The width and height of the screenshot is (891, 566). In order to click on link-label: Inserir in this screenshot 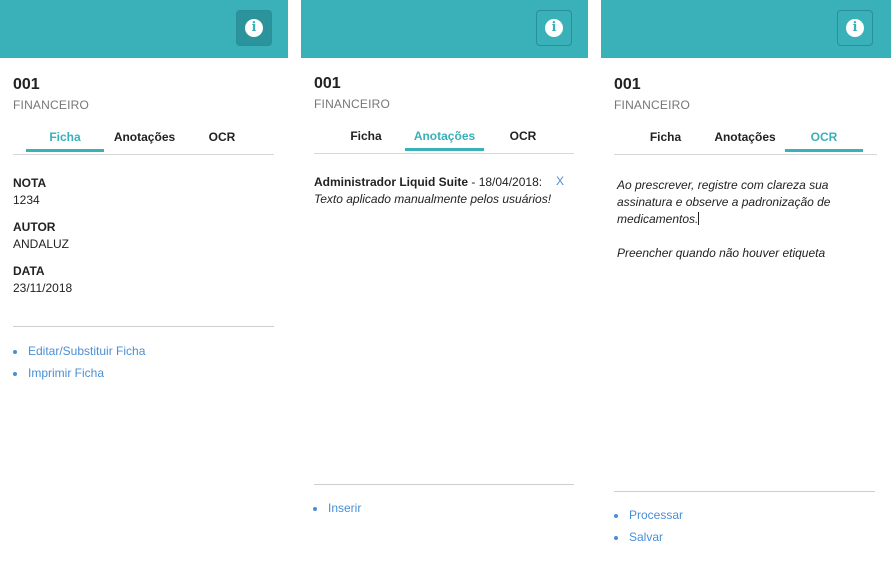, I will do `click(345, 508)`.